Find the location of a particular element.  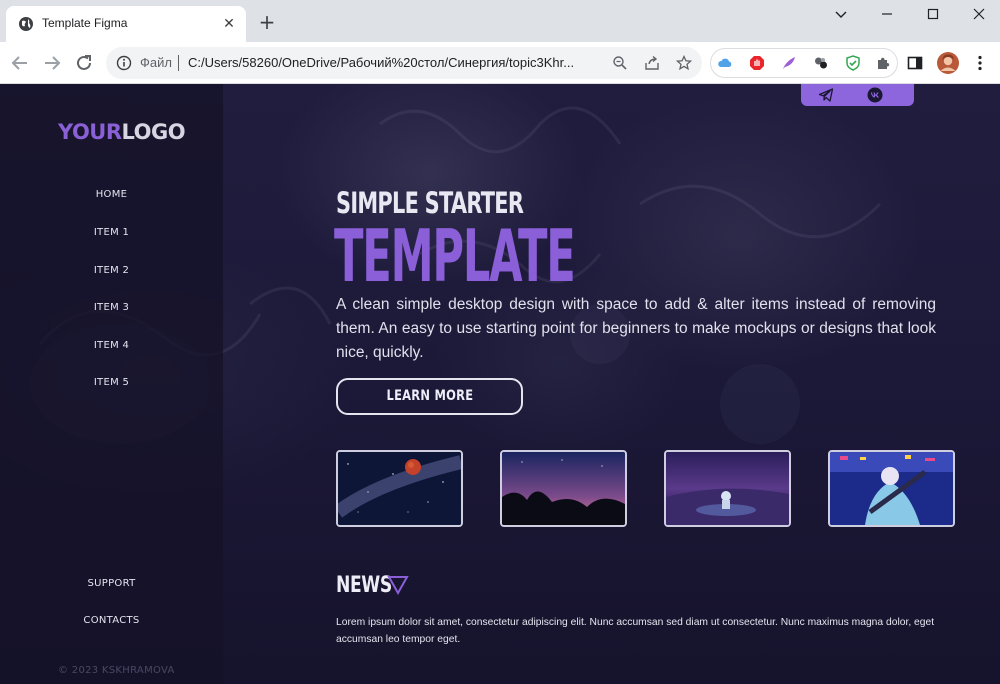

address-separator is located at coordinates (178, 63).